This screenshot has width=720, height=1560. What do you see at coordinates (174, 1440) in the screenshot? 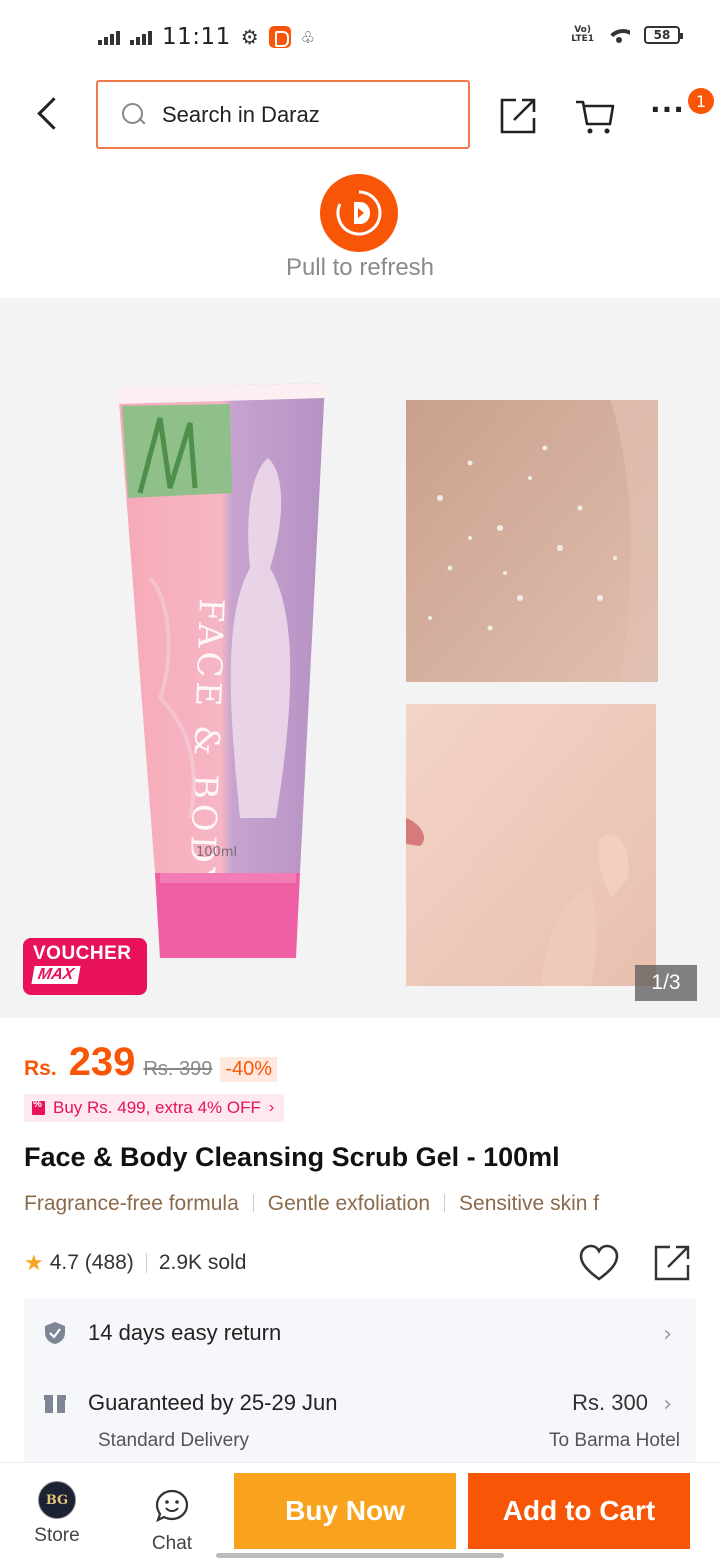
I see `delivery-type: Standard Delivery` at bounding box center [174, 1440].